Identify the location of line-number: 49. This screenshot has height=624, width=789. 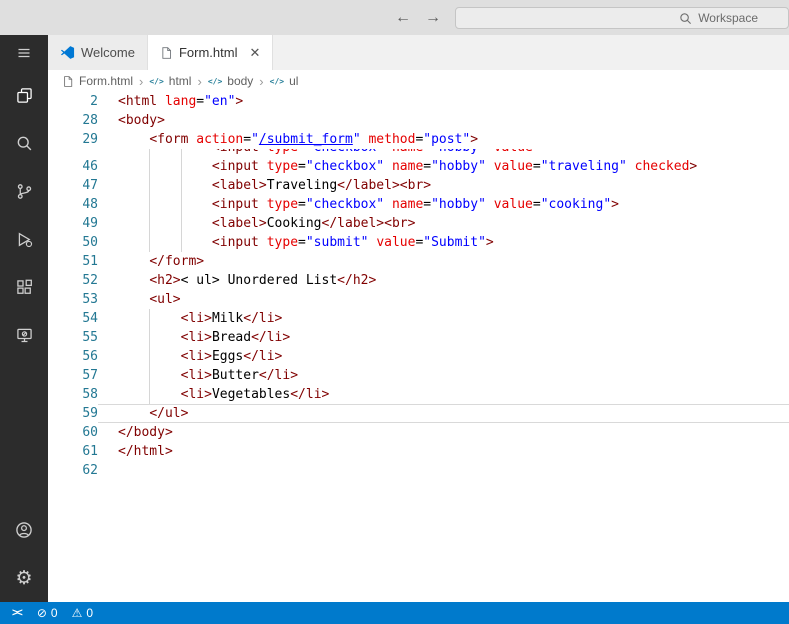
(73, 223).